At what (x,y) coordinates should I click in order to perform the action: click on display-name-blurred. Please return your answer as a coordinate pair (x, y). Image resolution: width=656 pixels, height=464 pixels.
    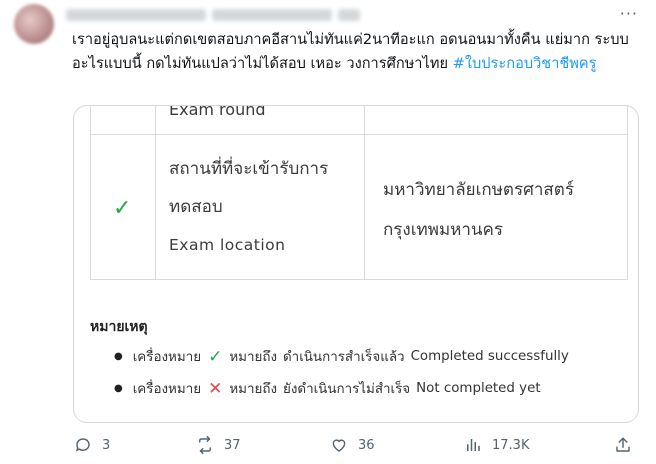
    Looking at the image, I should click on (136, 15).